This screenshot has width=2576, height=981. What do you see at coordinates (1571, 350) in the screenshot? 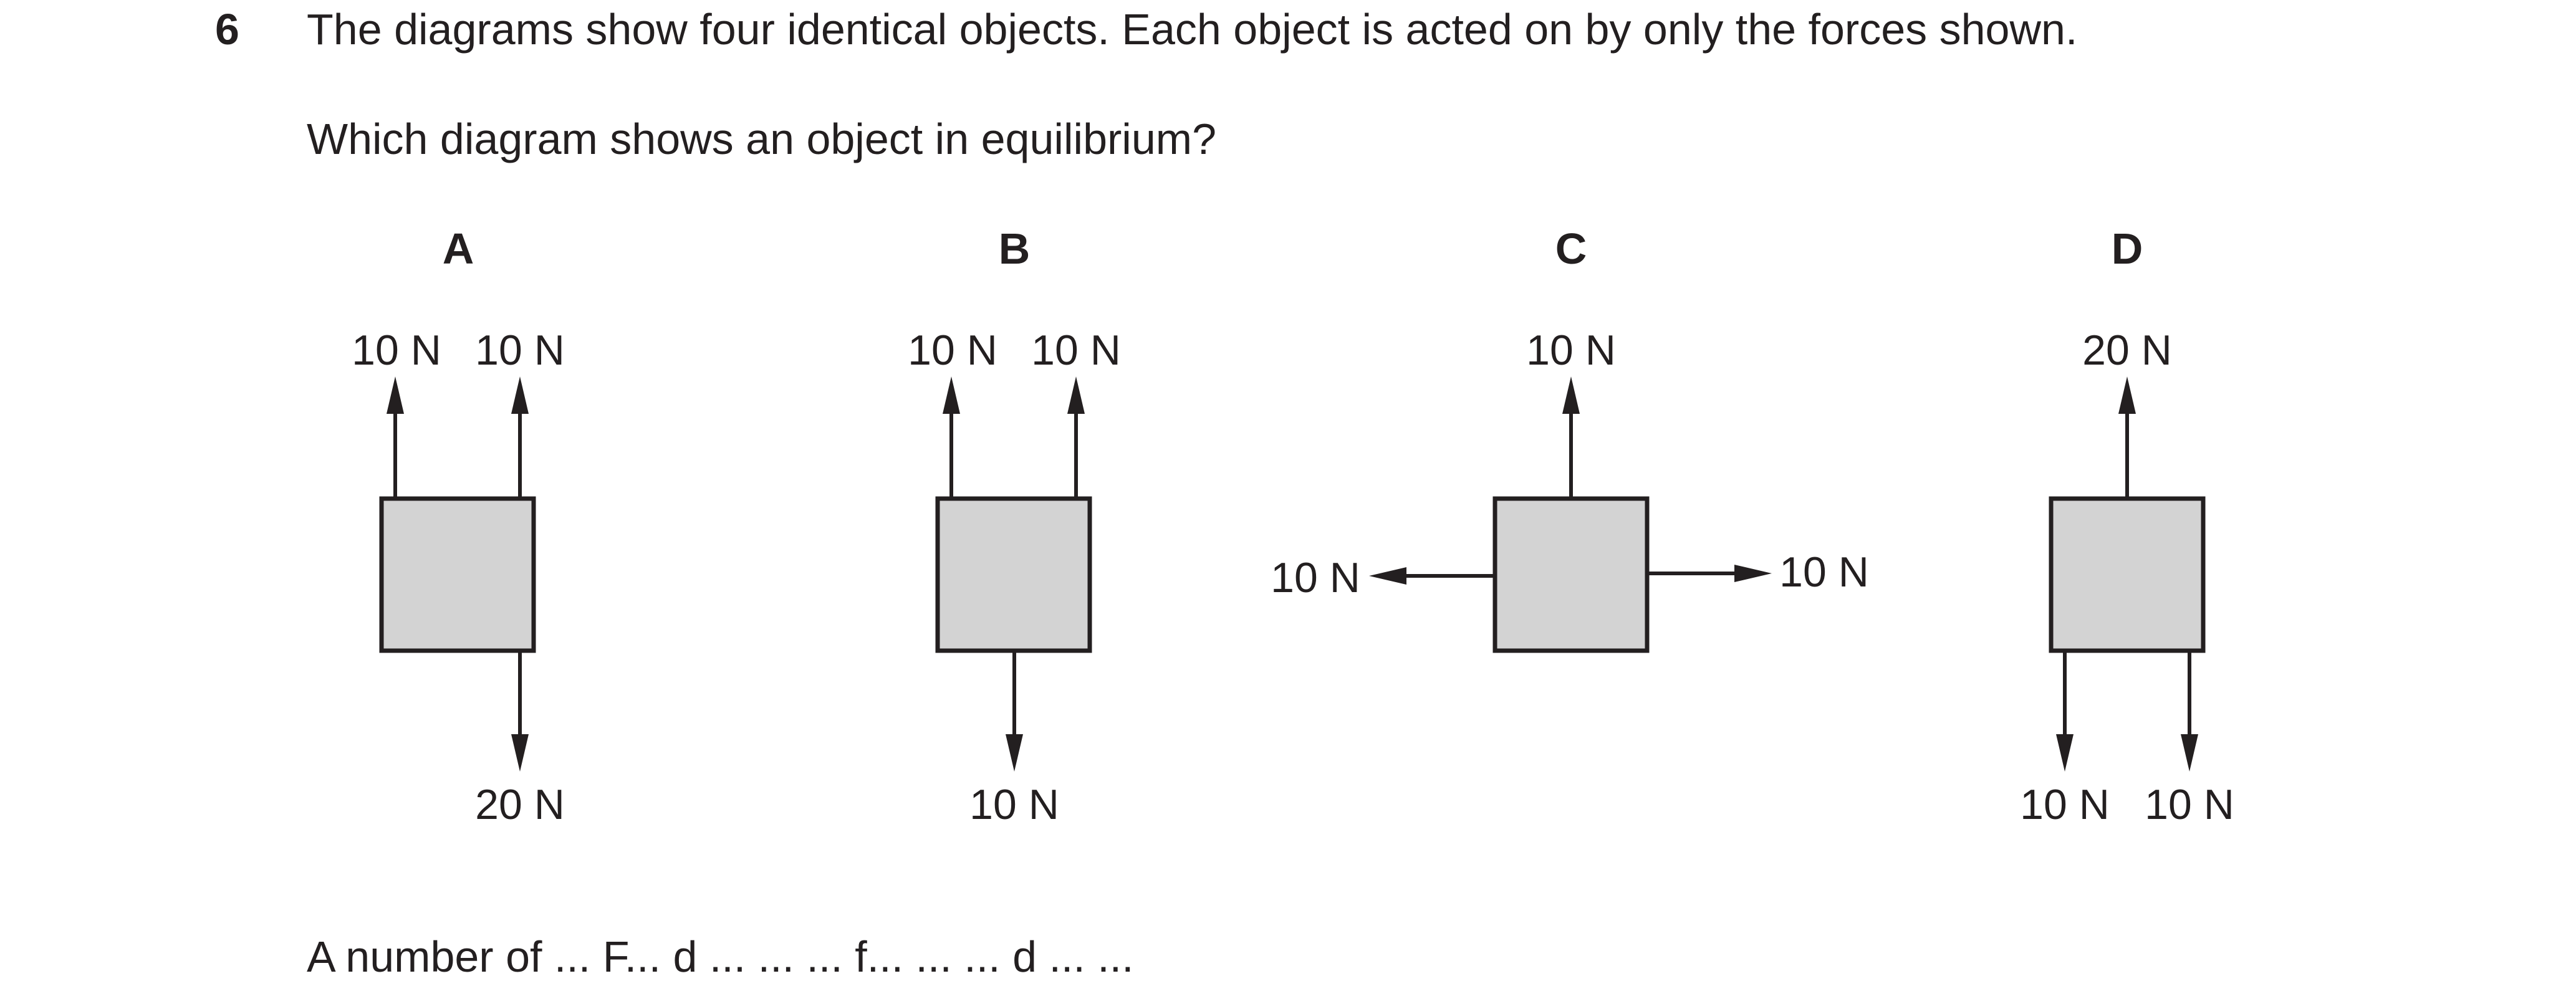
I see `diagram-c-top-force-label: 10 N` at bounding box center [1571, 350].